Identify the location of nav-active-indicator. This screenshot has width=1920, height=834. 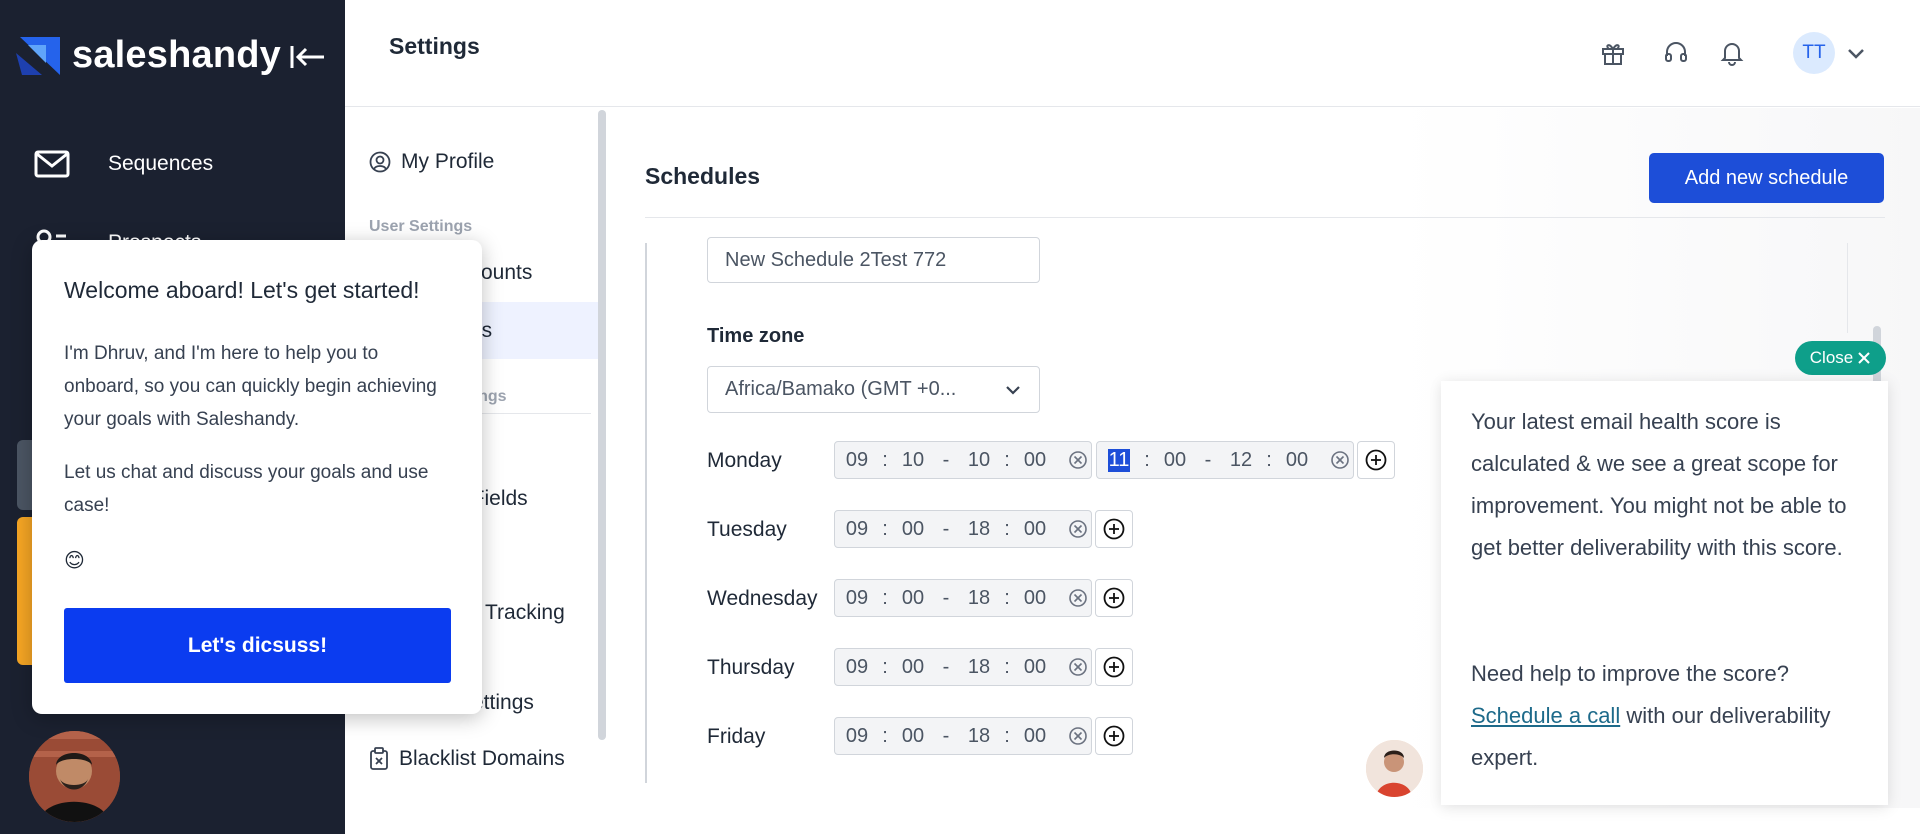
(25, 475).